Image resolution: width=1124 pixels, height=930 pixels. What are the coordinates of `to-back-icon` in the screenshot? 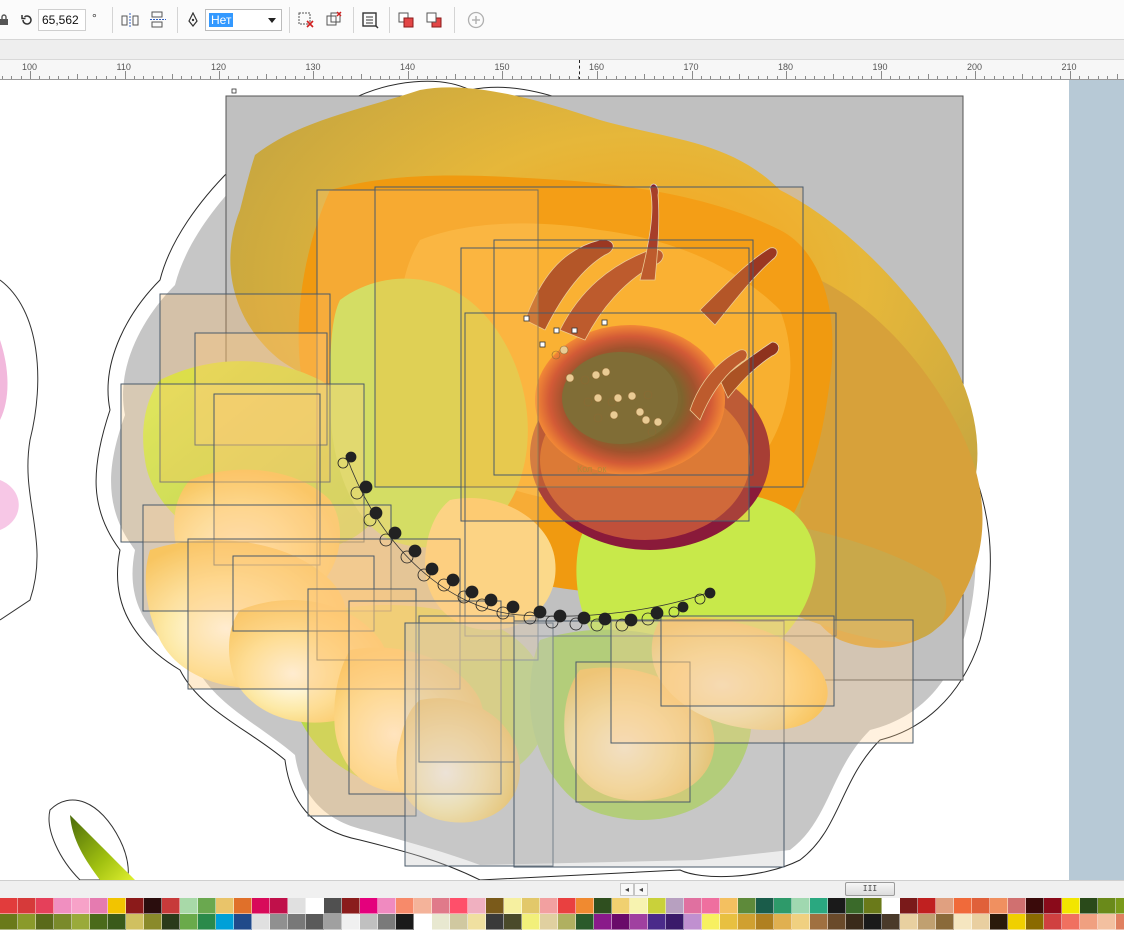 It's located at (434, 20).